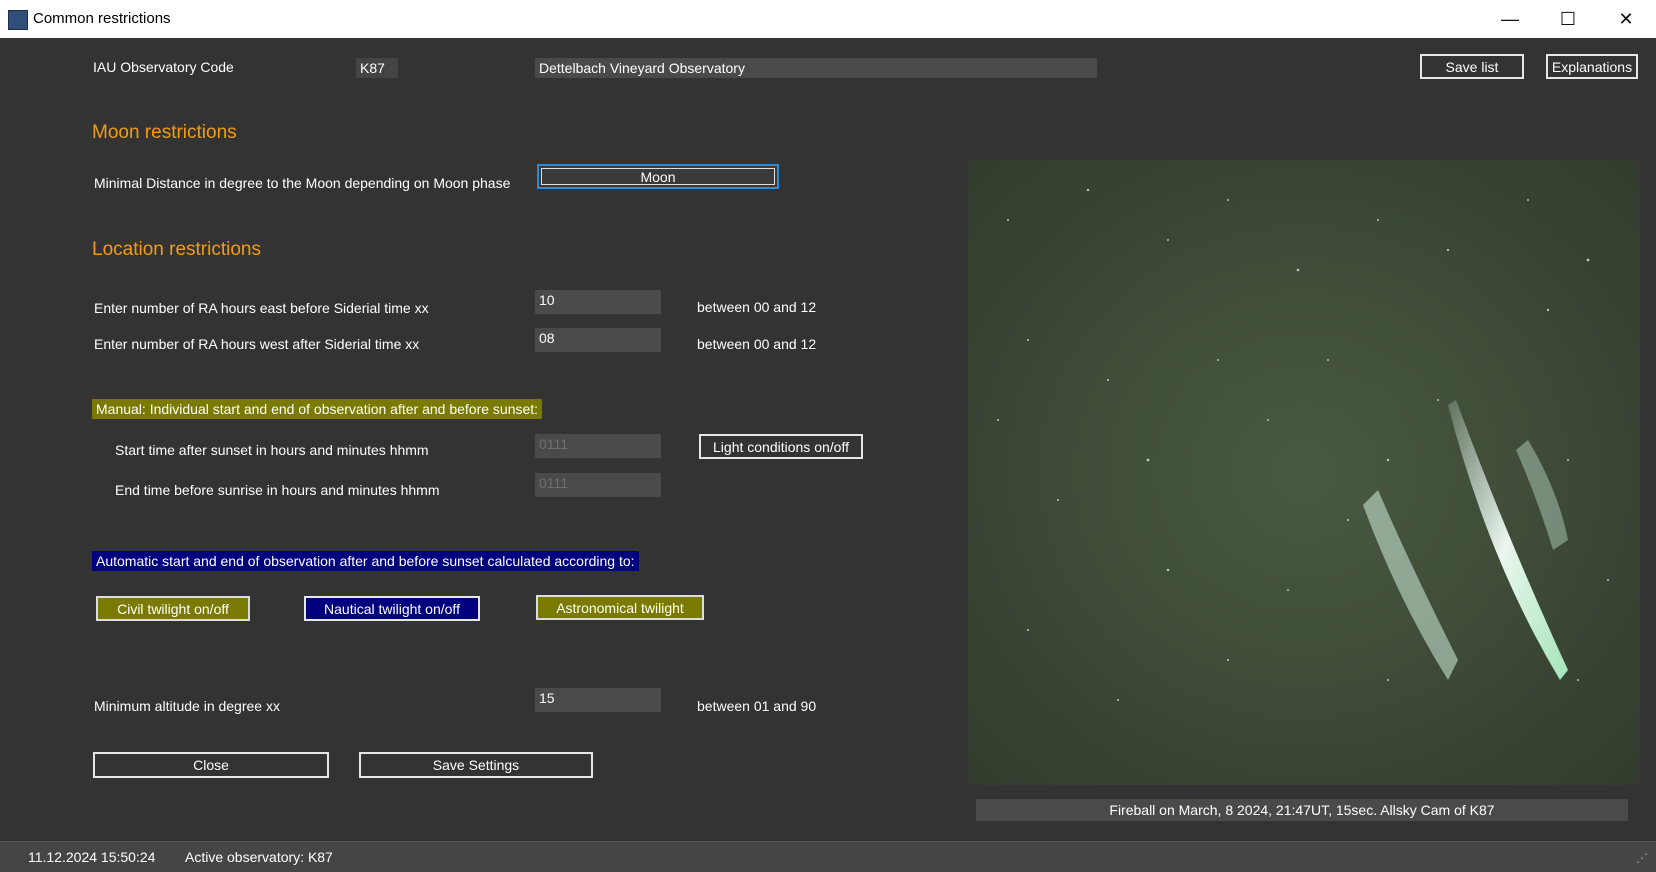 The width and height of the screenshot is (1656, 872). I want to click on maximize-icon: ☐, so click(1568, 19).